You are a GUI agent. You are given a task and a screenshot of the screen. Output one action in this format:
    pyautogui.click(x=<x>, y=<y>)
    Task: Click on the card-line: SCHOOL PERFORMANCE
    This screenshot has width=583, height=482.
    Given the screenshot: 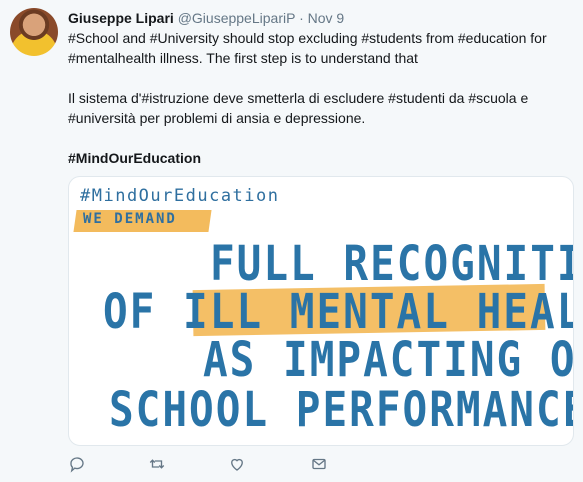 What is the action you would take?
    pyautogui.click(x=341, y=409)
    